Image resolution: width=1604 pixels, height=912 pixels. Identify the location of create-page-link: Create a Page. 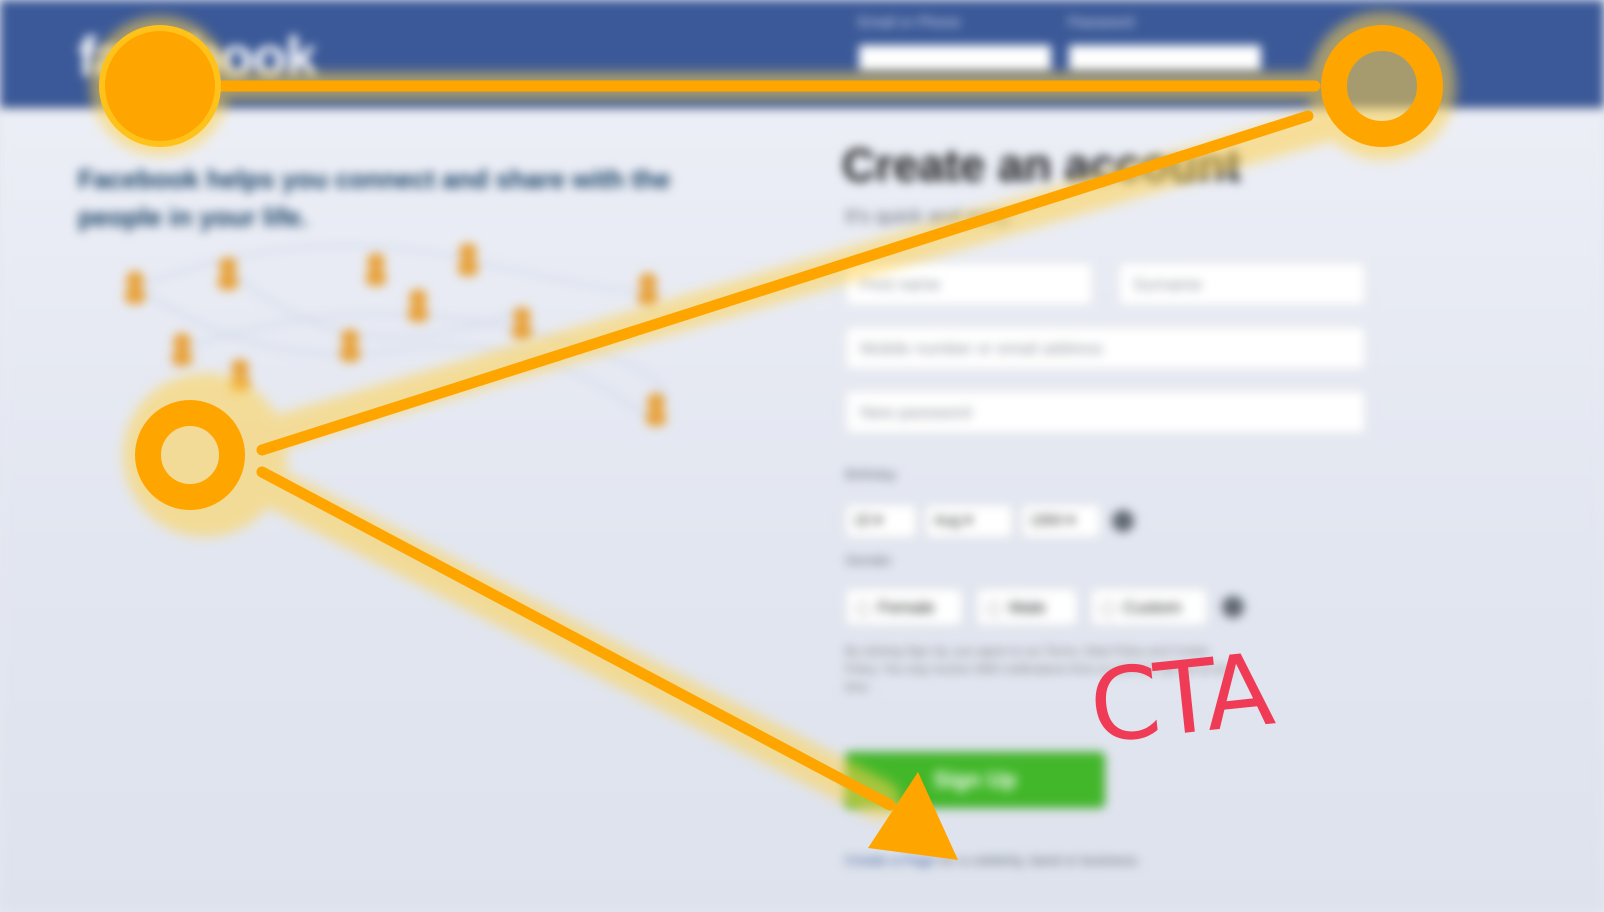
(890, 860).